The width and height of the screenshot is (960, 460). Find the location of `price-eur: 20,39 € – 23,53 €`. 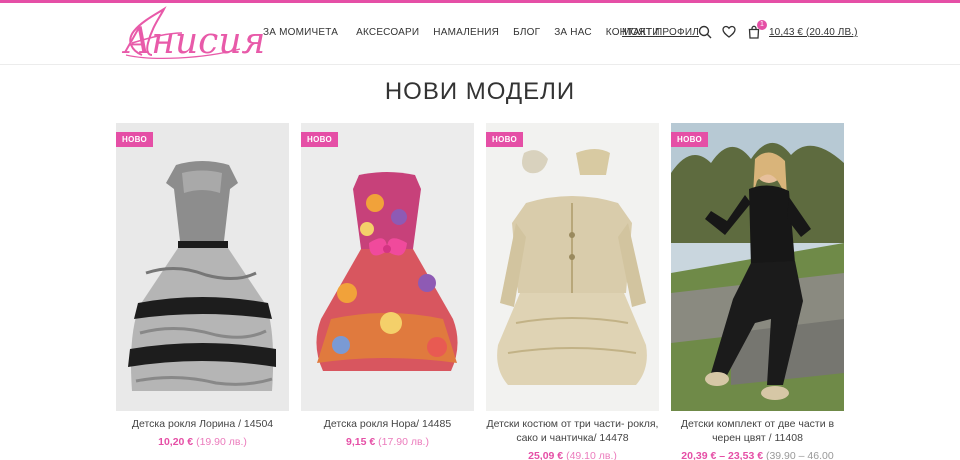

price-eur: 20,39 € – 23,53 € is located at coordinates (722, 455).